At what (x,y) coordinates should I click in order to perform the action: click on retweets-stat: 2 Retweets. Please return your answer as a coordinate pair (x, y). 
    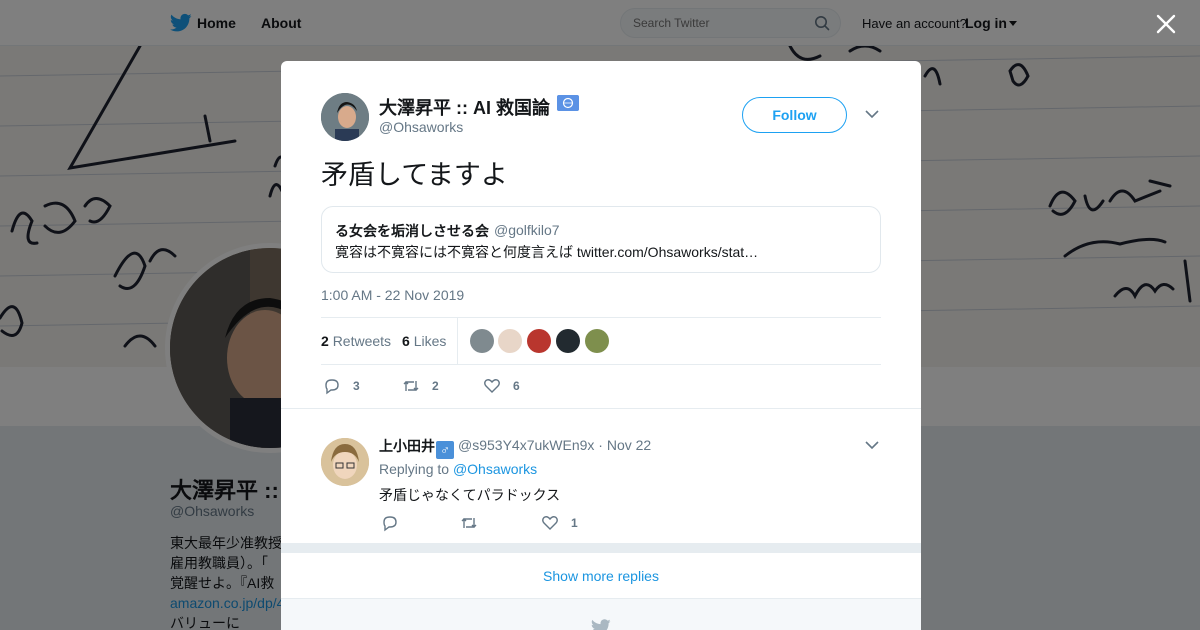
    Looking at the image, I should click on (356, 341).